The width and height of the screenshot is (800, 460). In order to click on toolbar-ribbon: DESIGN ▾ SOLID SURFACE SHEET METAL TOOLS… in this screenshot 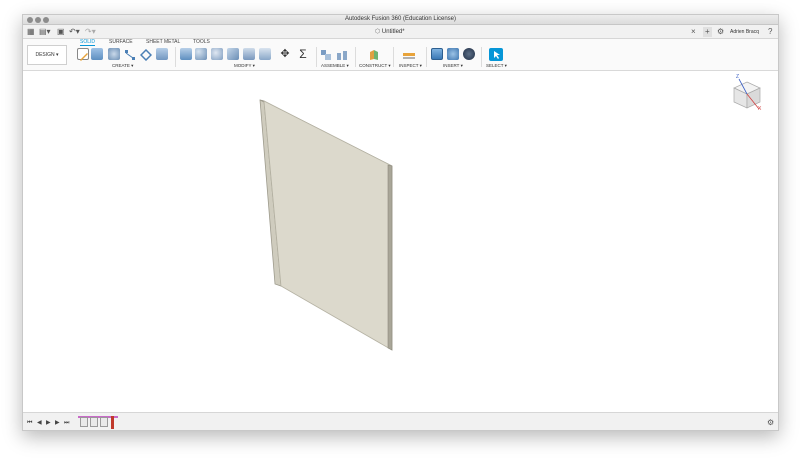, I will do `click(400, 55)`.